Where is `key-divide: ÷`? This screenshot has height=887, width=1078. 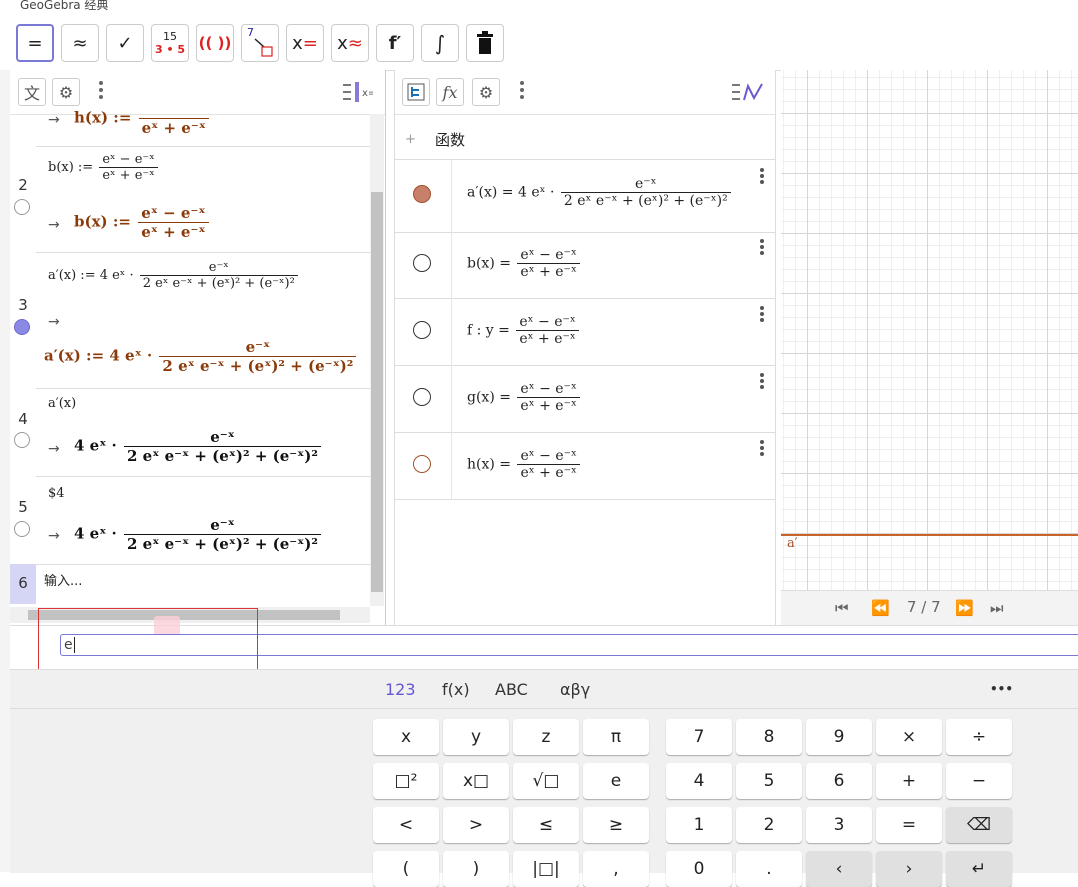 key-divide: ÷ is located at coordinates (979, 737).